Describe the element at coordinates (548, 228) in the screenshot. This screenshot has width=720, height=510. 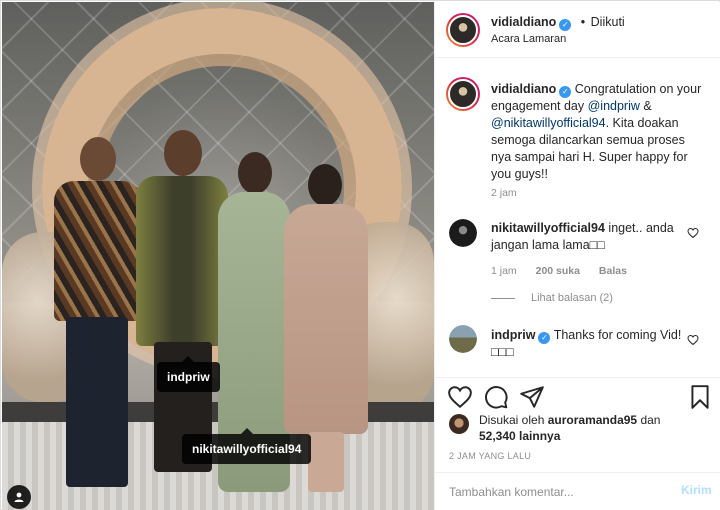
I see `comment-username: nikitawillyofficial94` at that location.